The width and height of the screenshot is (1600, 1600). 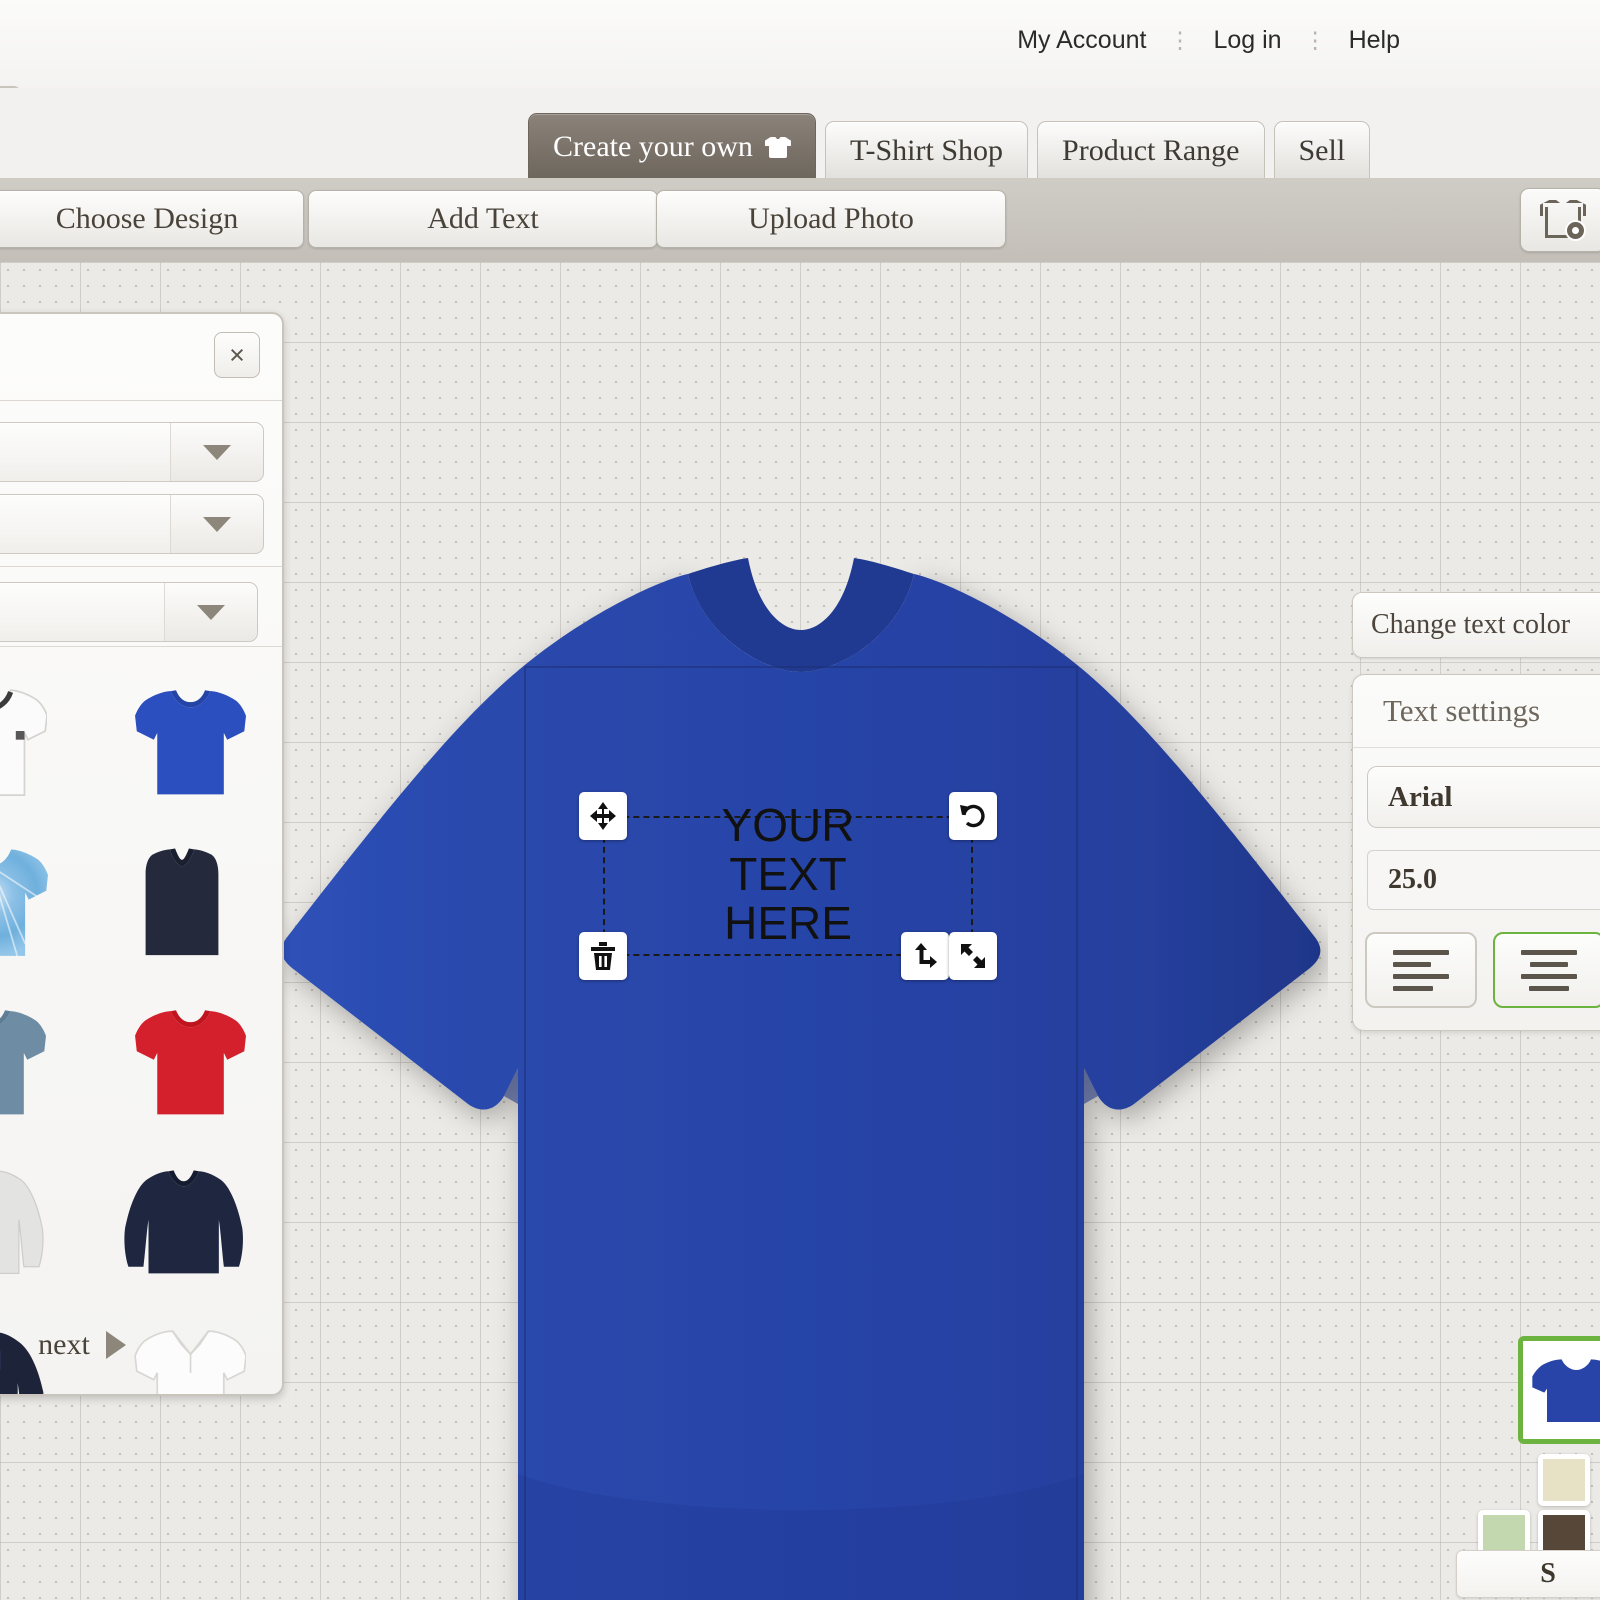 What do you see at coordinates (1476, 625) in the screenshot?
I see `change-text-color-button: Change text color` at bounding box center [1476, 625].